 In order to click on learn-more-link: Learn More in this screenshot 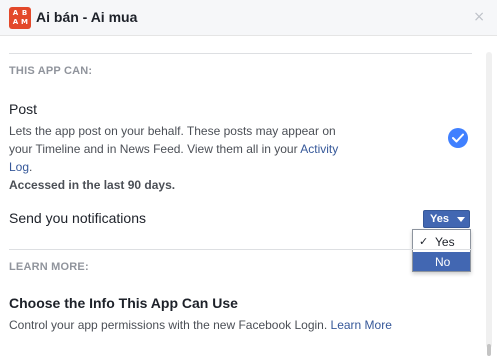, I will do `click(361, 325)`.